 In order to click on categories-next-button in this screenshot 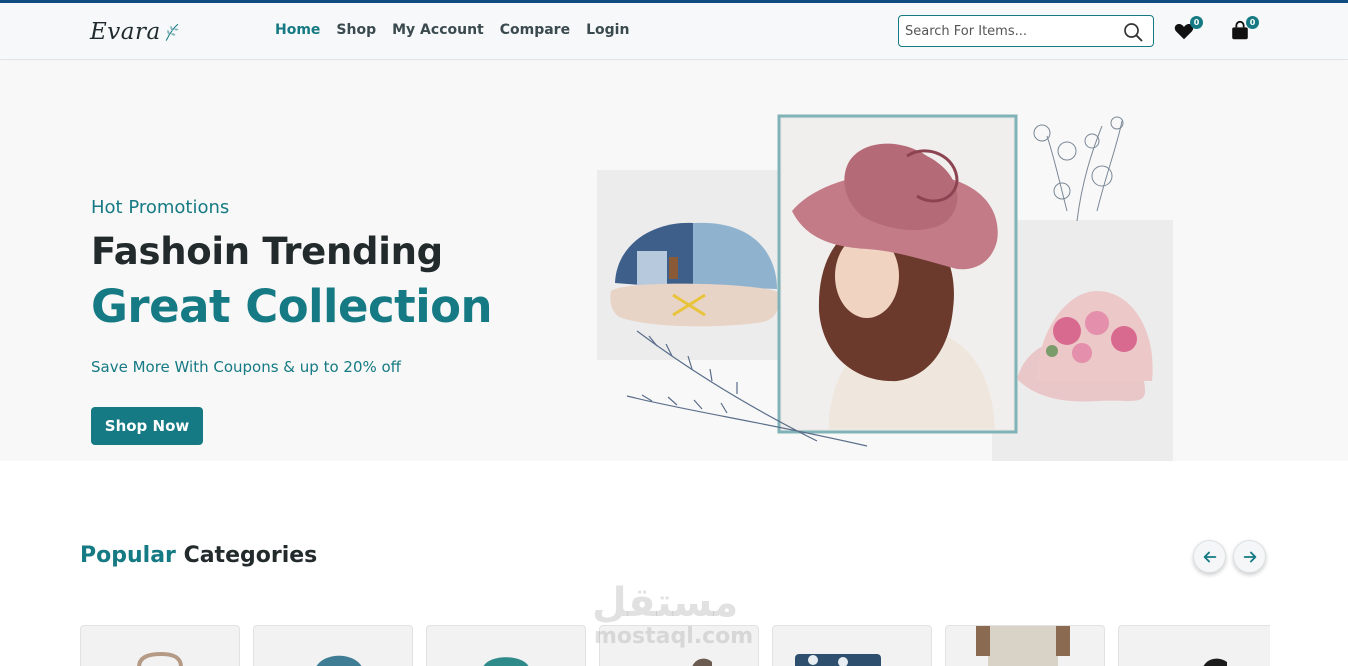, I will do `click(1249, 556)`.